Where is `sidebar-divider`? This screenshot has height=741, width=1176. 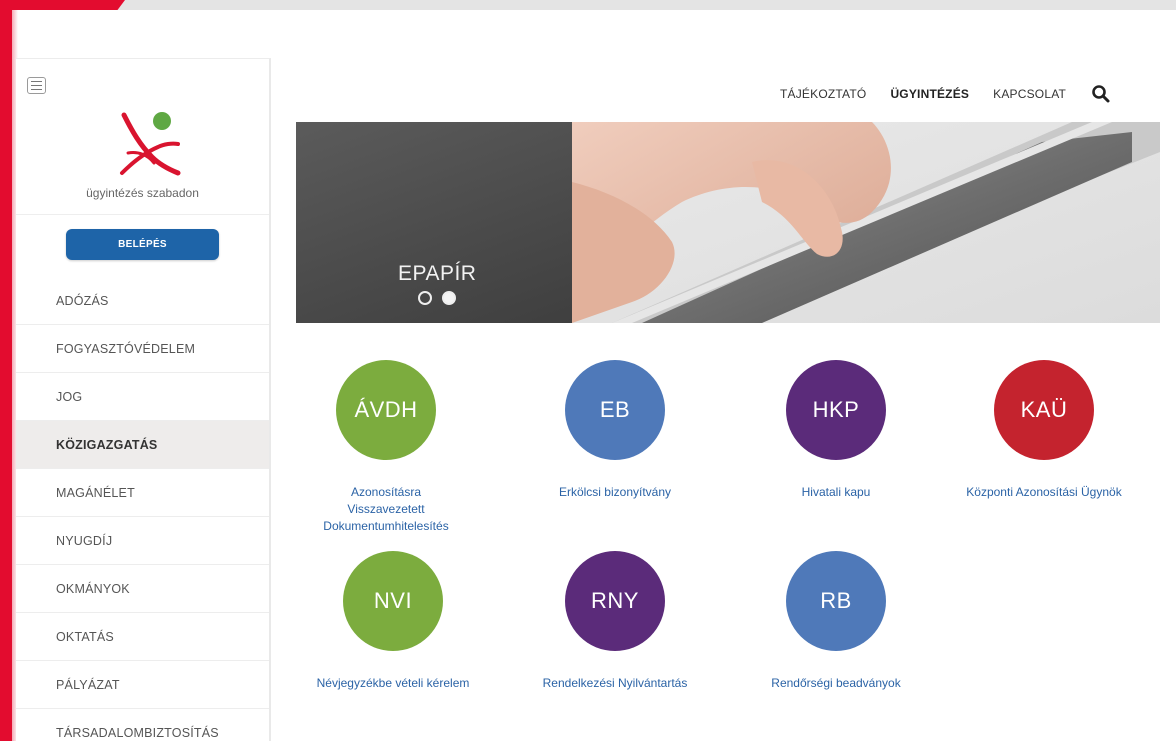 sidebar-divider is located at coordinates (142, 214).